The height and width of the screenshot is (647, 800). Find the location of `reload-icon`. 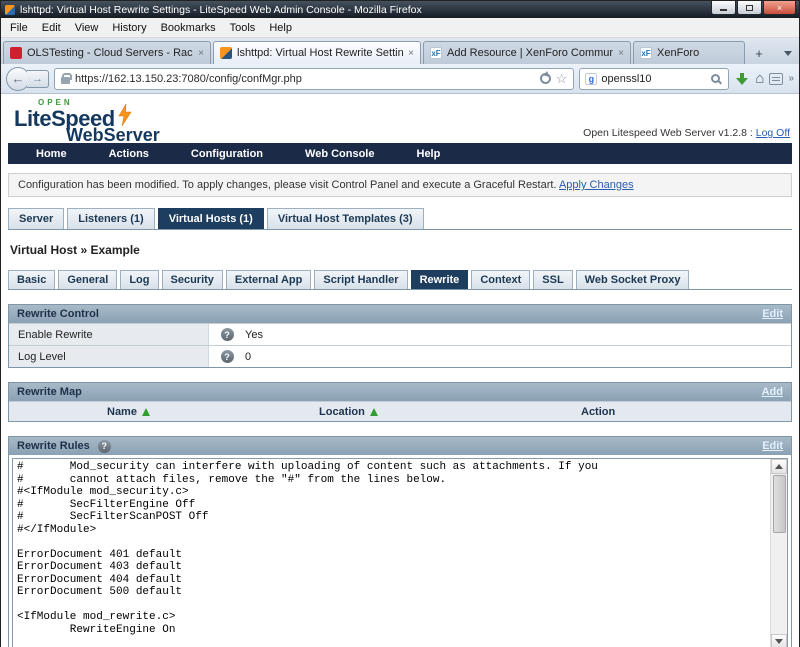

reload-icon is located at coordinates (545, 78).